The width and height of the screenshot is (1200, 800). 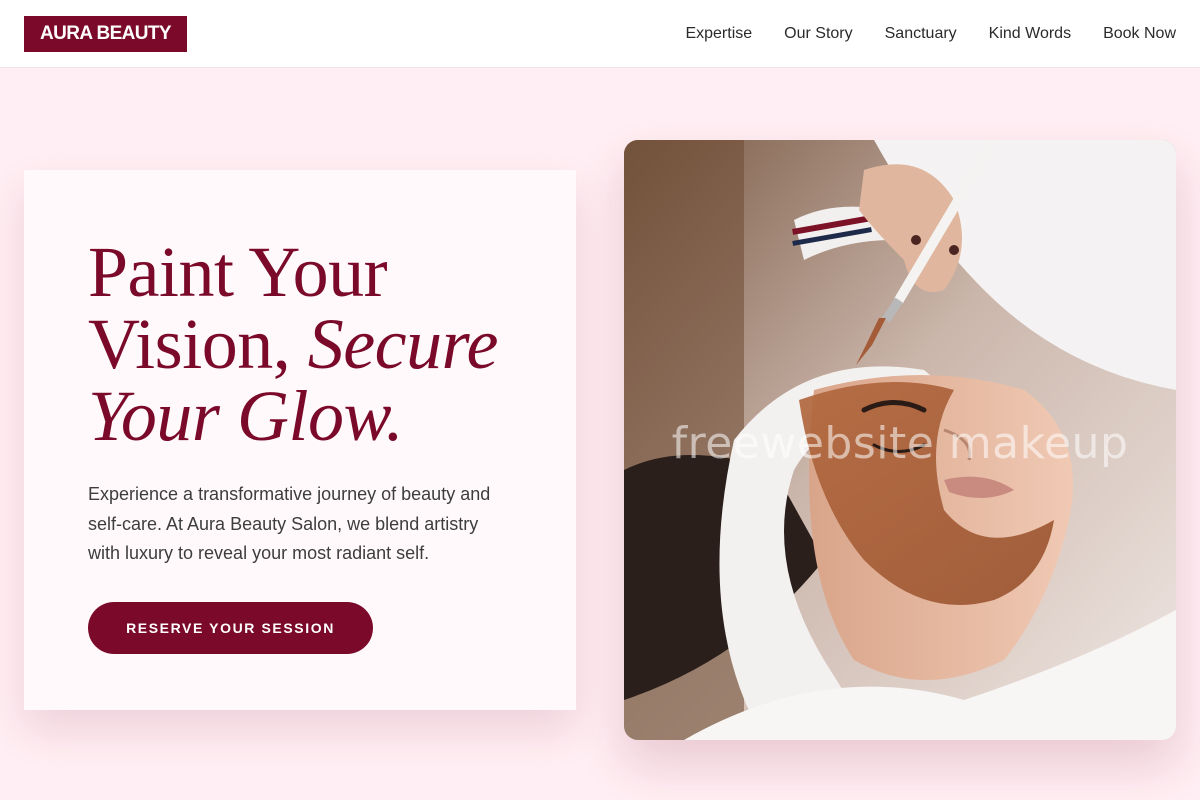 I want to click on headline-line-2-italic: Secure, so click(x=403, y=344).